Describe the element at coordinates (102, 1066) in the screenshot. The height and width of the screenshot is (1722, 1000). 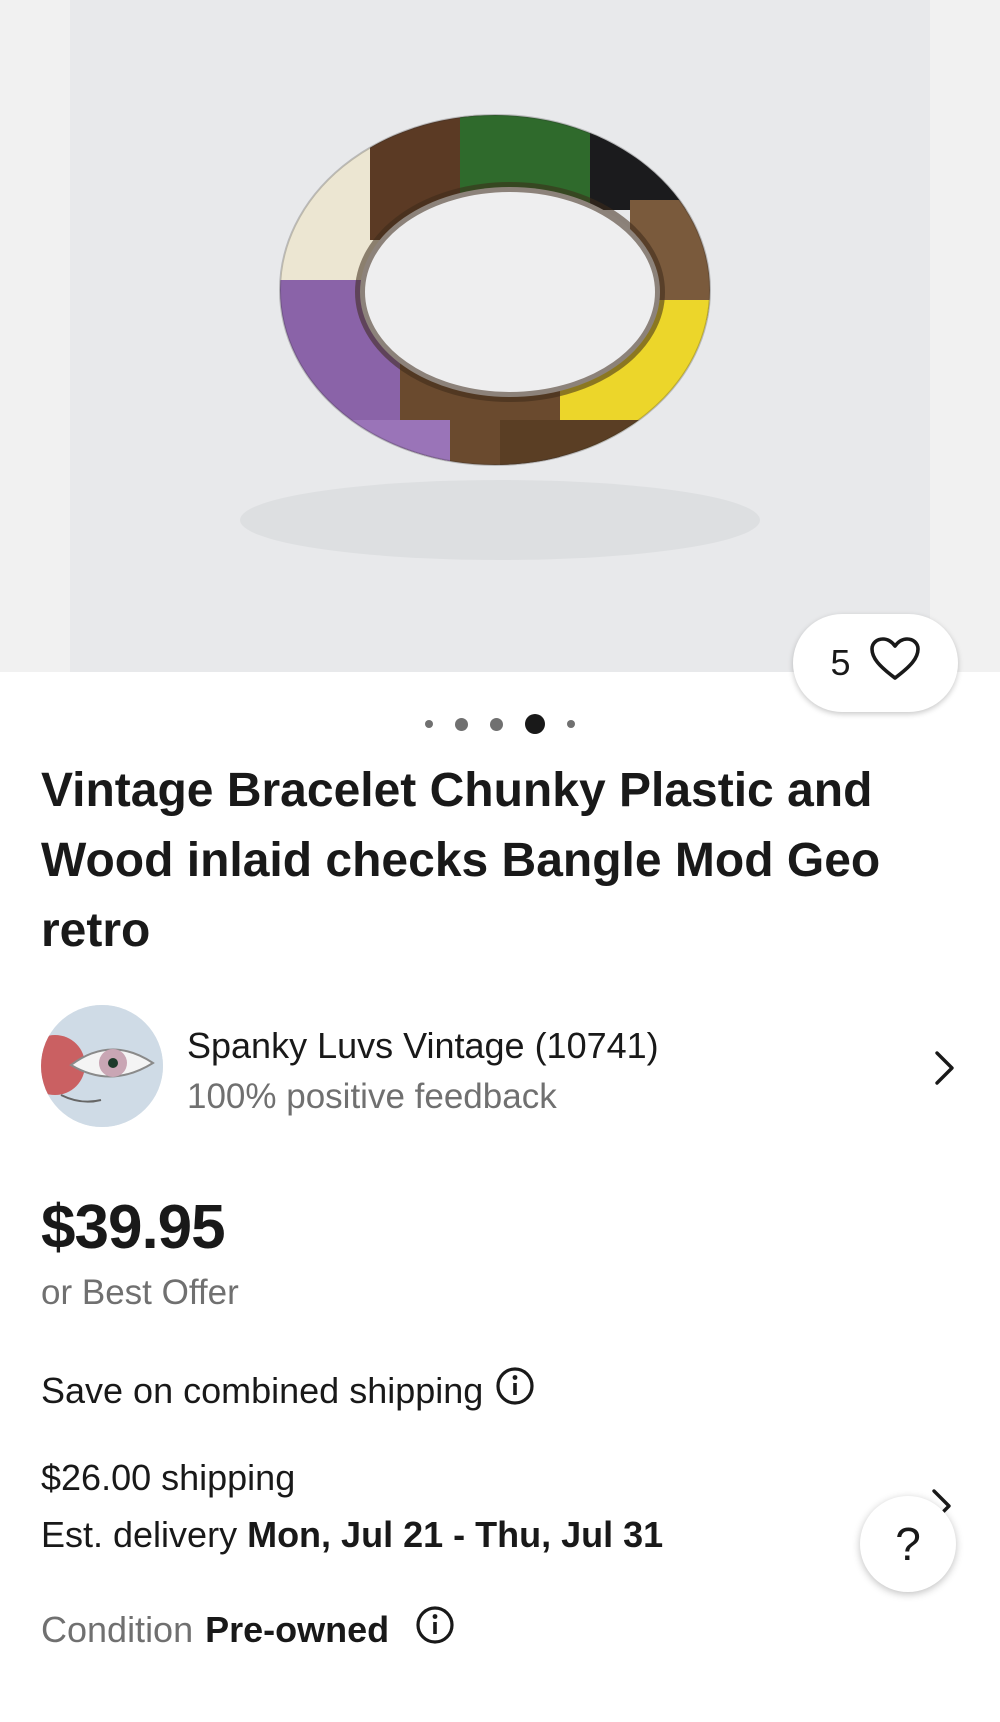
I see `seller-avatar` at that location.